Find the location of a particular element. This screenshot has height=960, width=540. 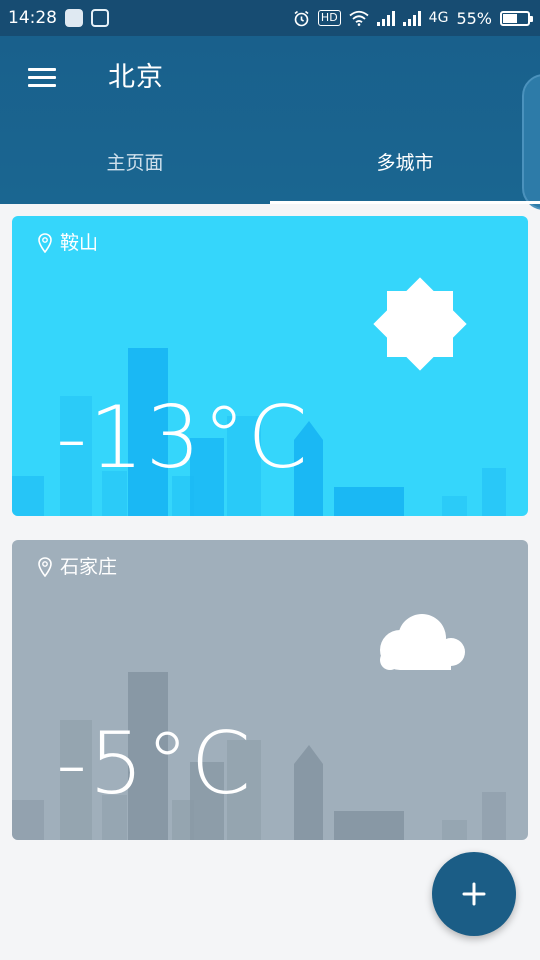

status-bar: 14:28 HD 4G 55% is located at coordinates (270, 18).